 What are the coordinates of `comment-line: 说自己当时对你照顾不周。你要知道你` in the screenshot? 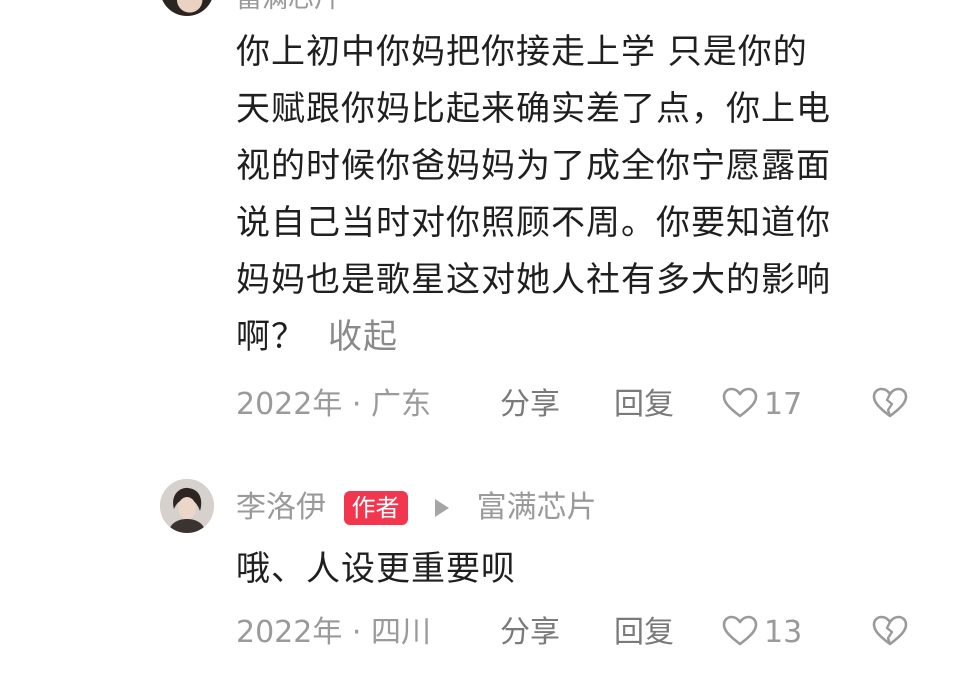 It's located at (533, 223).